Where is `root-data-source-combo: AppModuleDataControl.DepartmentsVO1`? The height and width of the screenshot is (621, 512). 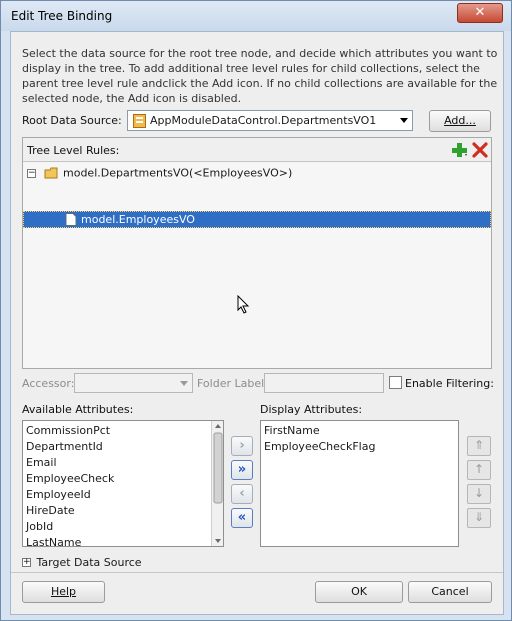 root-data-source-combo: AppModuleDataControl.DepartmentsVO1 is located at coordinates (270, 120).